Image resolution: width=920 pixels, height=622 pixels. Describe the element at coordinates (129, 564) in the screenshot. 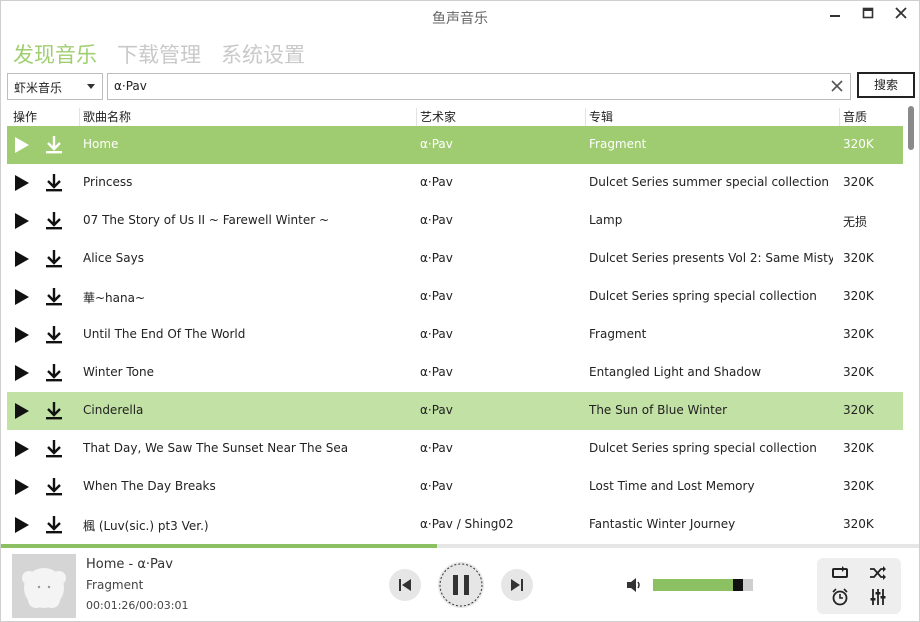

I see `now-playing-title: Home - α·Pav` at that location.